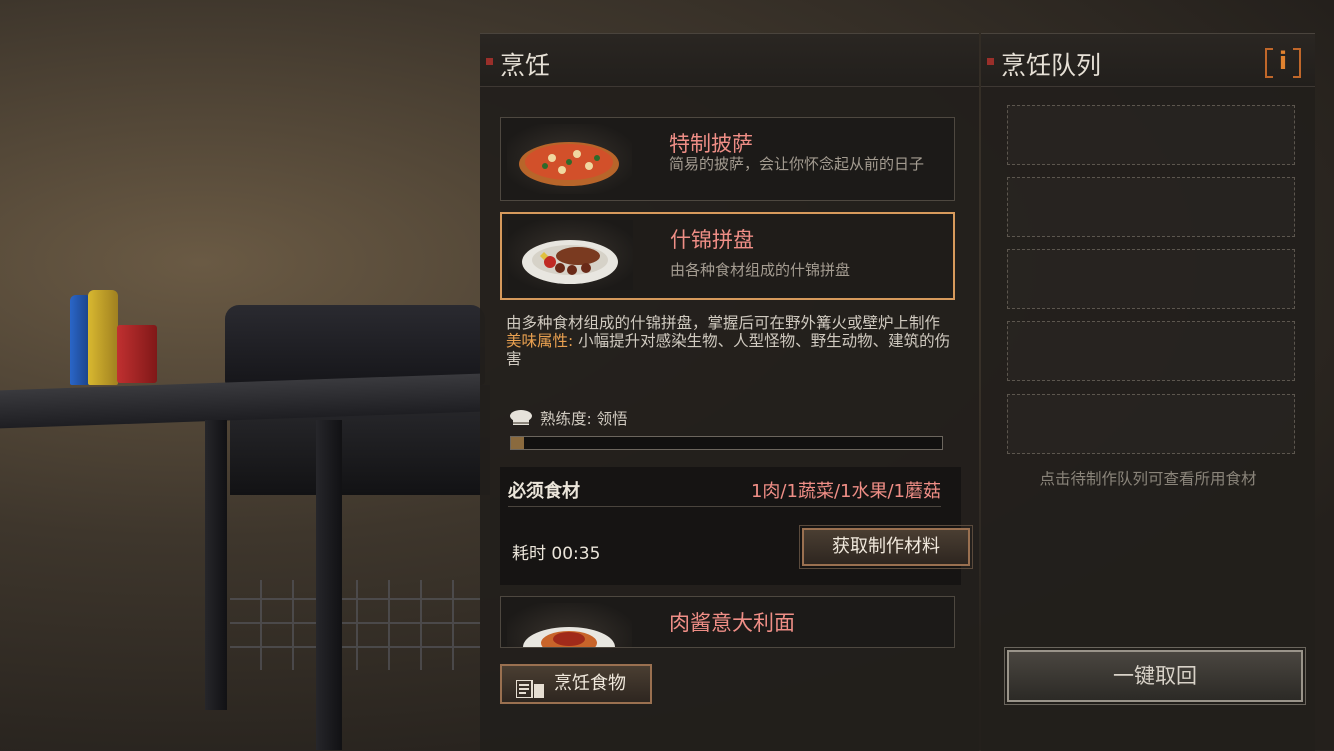 The width and height of the screenshot is (1334, 751). Describe the element at coordinates (1148, 60) in the screenshot. I see `queue-panel-header: 烹饪队列 i` at that location.